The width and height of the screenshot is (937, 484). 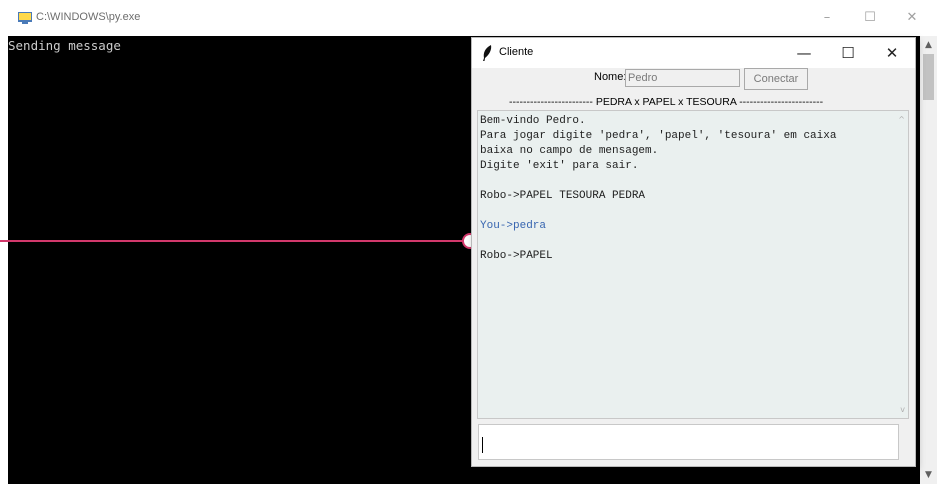 I want to click on client-title: Cliente, so click(x=516, y=52).